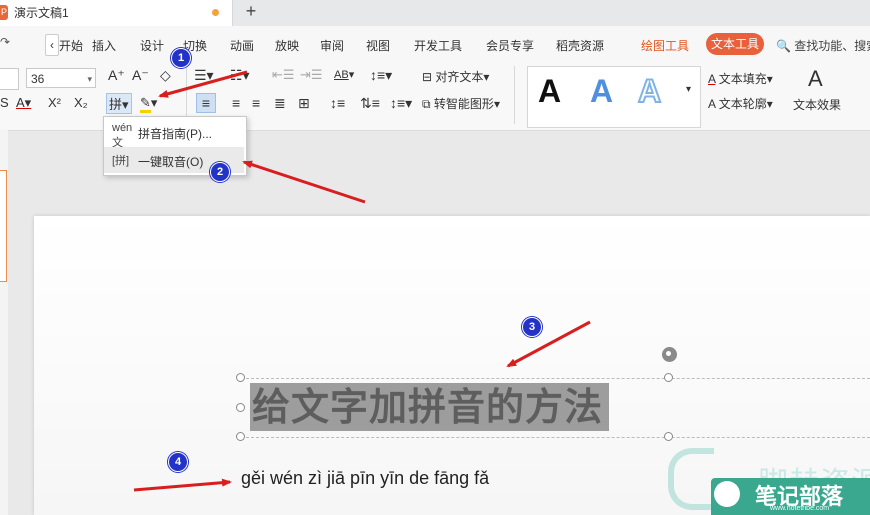 This screenshot has width=870, height=515. I want to click on annotation-badge-4: 4, so click(178, 462).